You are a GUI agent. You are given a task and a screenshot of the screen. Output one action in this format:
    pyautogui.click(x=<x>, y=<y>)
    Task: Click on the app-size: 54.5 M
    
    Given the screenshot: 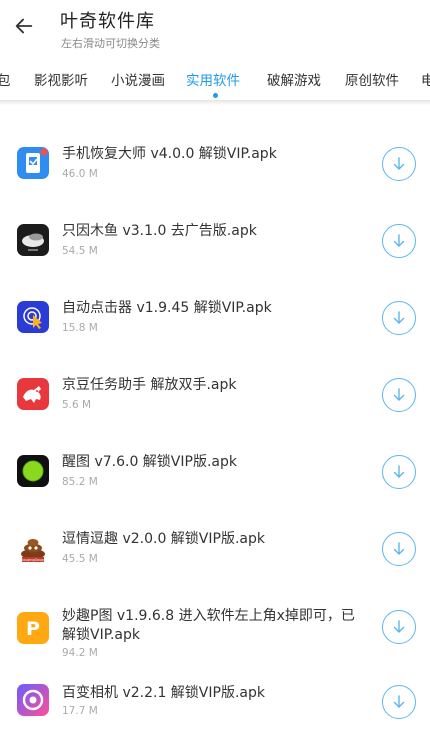 What is the action you would take?
    pyautogui.click(x=80, y=251)
    